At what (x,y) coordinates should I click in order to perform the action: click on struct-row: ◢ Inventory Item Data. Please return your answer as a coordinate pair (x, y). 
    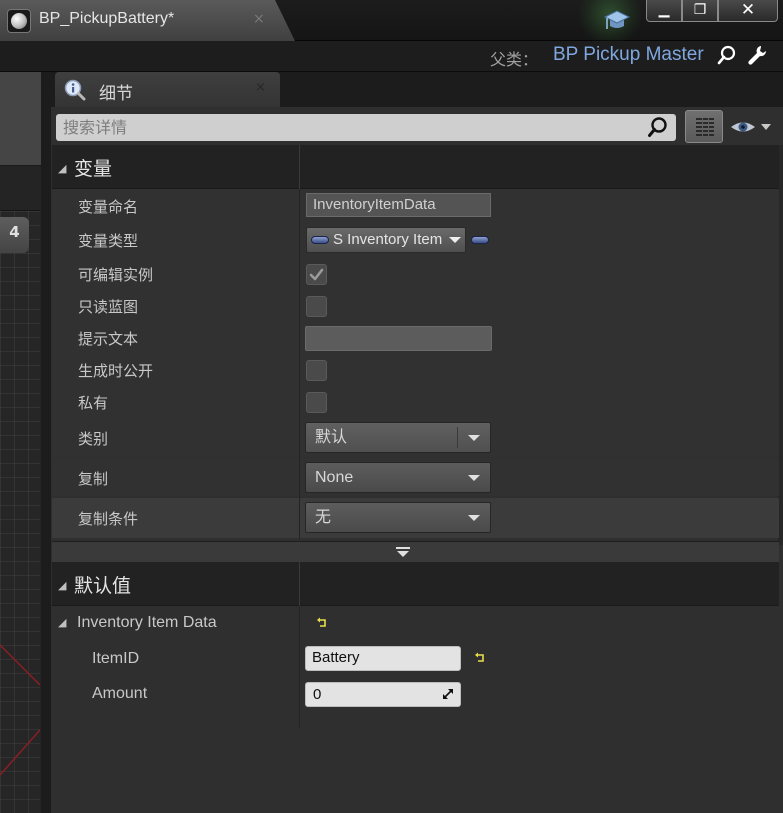
    Looking at the image, I should click on (415, 623).